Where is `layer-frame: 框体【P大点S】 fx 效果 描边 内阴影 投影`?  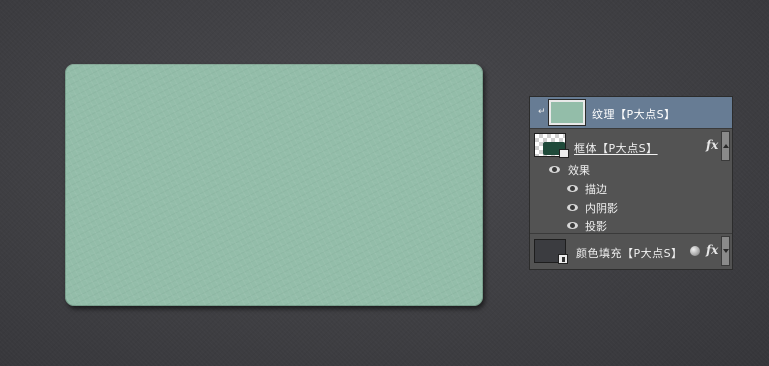
layer-frame: 框体【P大点S】 fx 效果 描边 内阴影 投影 is located at coordinates (631, 181).